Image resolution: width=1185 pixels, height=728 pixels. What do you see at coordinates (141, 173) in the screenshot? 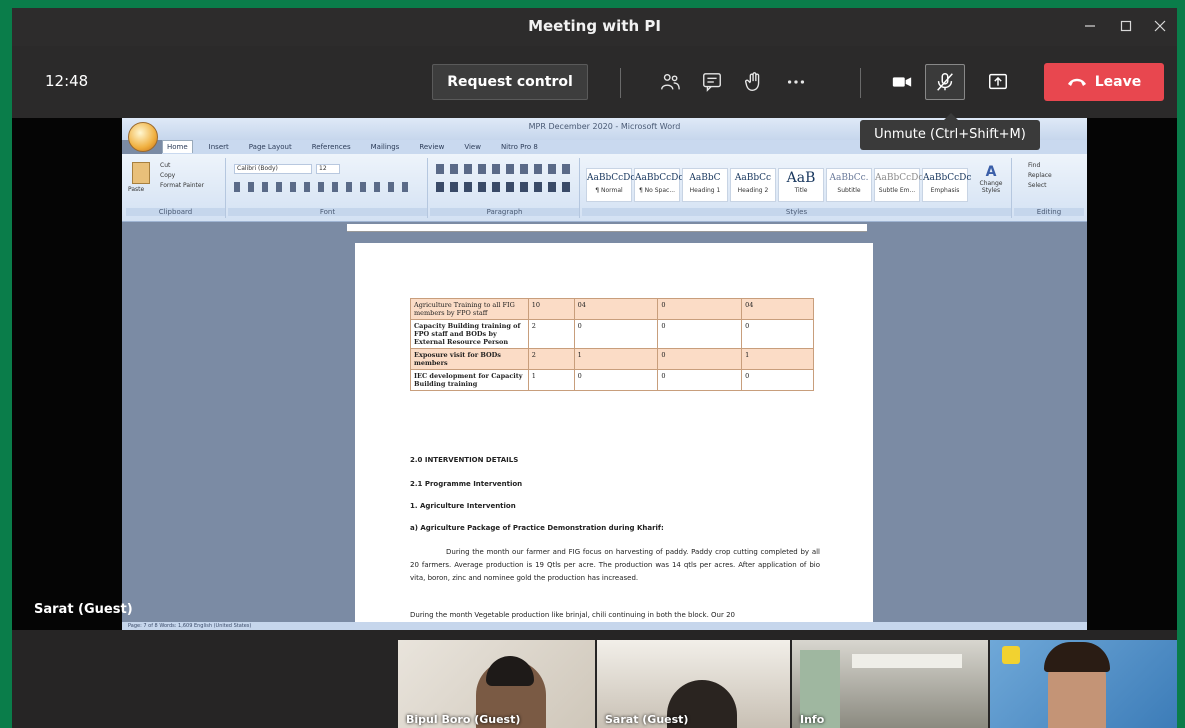
I see `paste-icon` at bounding box center [141, 173].